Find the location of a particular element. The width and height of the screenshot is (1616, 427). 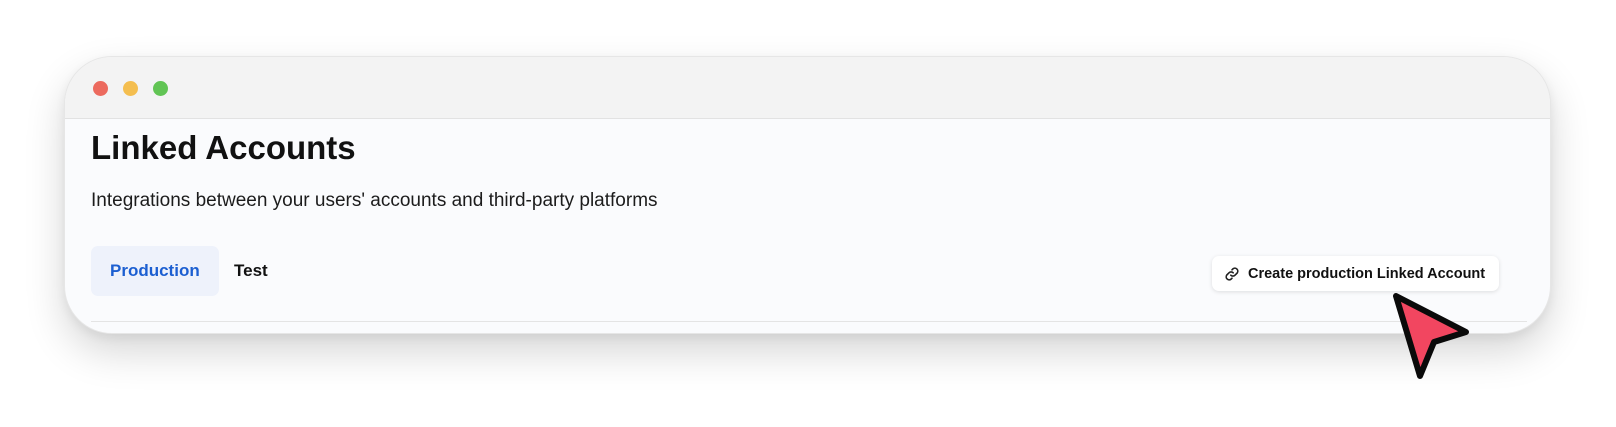

title-bar is located at coordinates (807, 88).